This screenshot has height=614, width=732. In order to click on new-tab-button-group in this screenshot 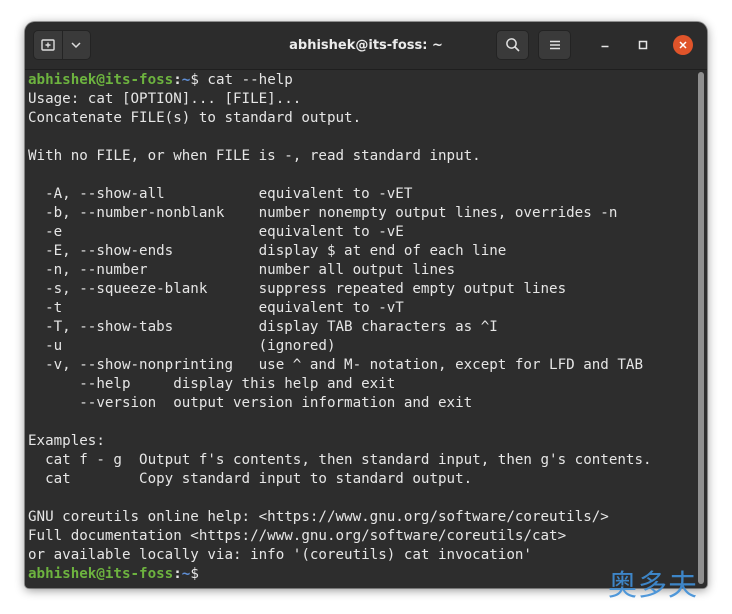, I will do `click(62, 45)`.